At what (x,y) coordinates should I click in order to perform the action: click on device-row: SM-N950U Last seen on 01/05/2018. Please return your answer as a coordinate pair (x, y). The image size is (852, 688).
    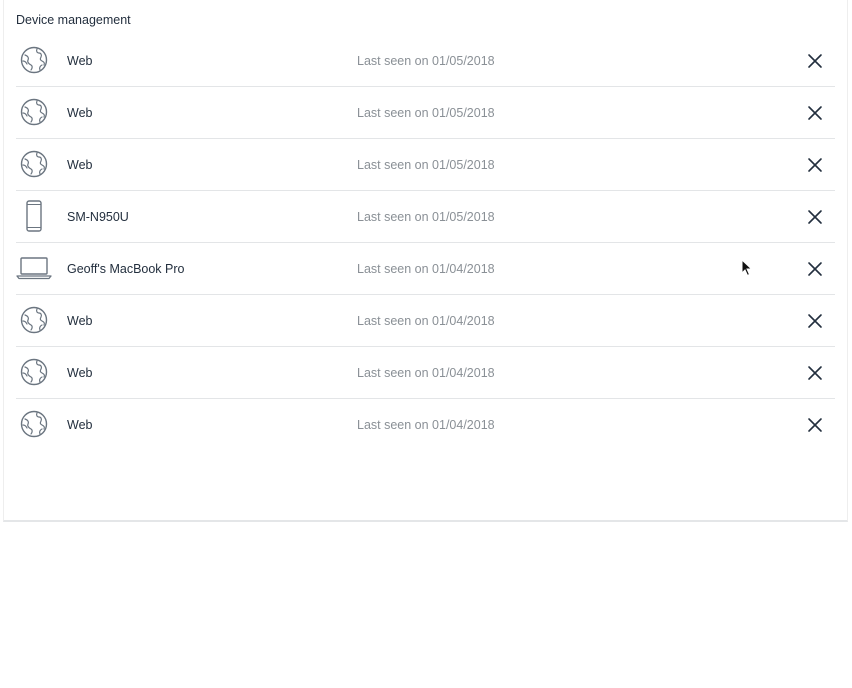
    Looking at the image, I should click on (425, 217).